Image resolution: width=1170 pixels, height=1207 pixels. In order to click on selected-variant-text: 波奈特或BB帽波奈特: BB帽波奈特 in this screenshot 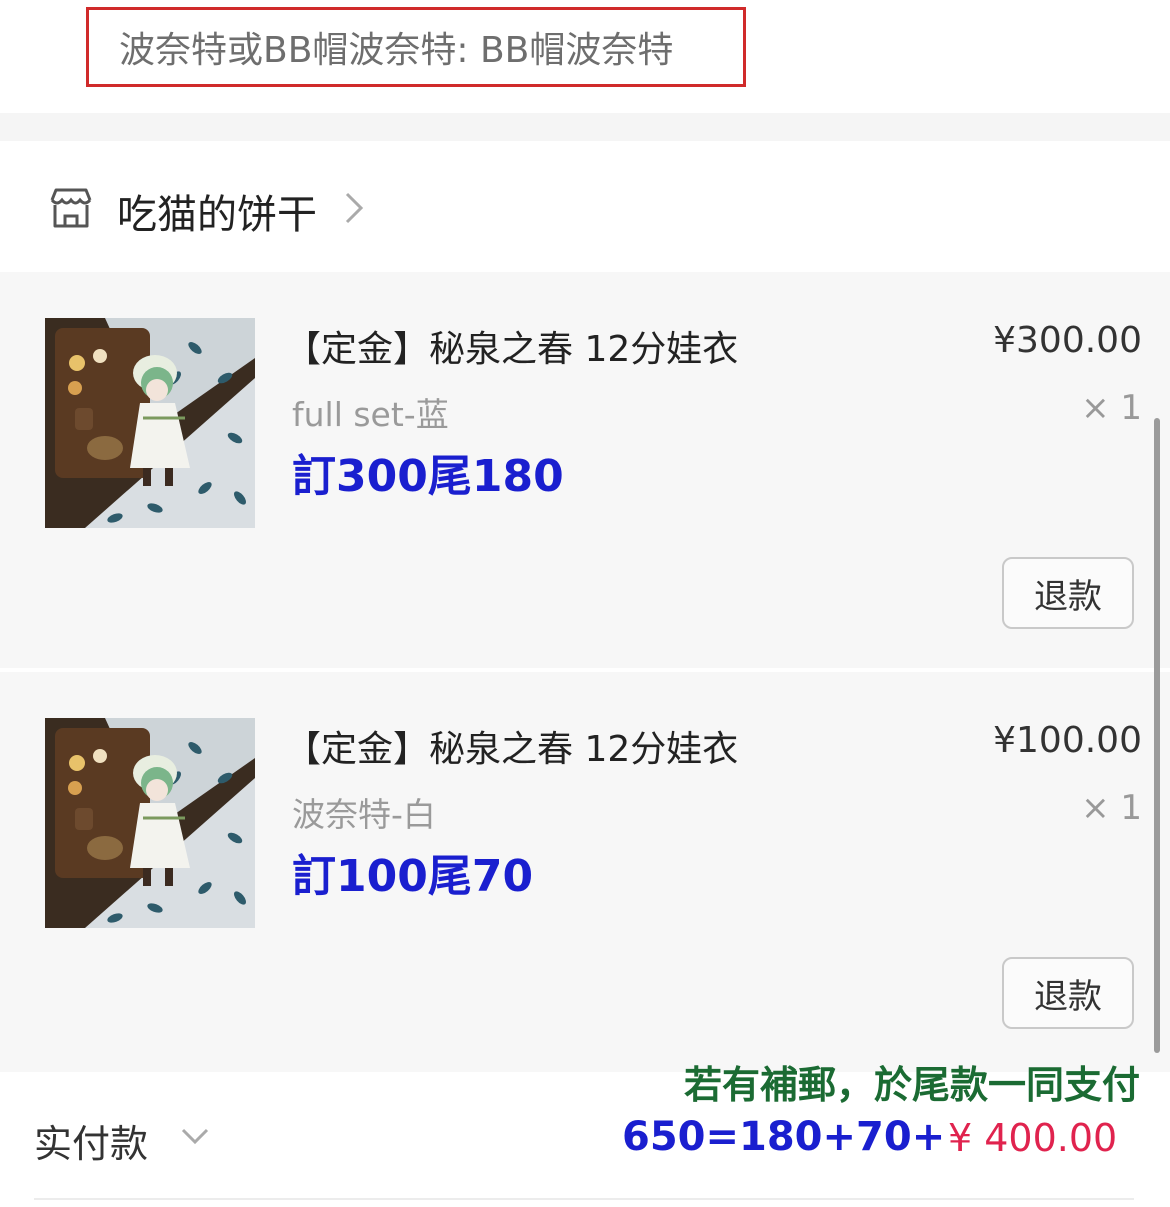, I will do `click(396, 50)`.